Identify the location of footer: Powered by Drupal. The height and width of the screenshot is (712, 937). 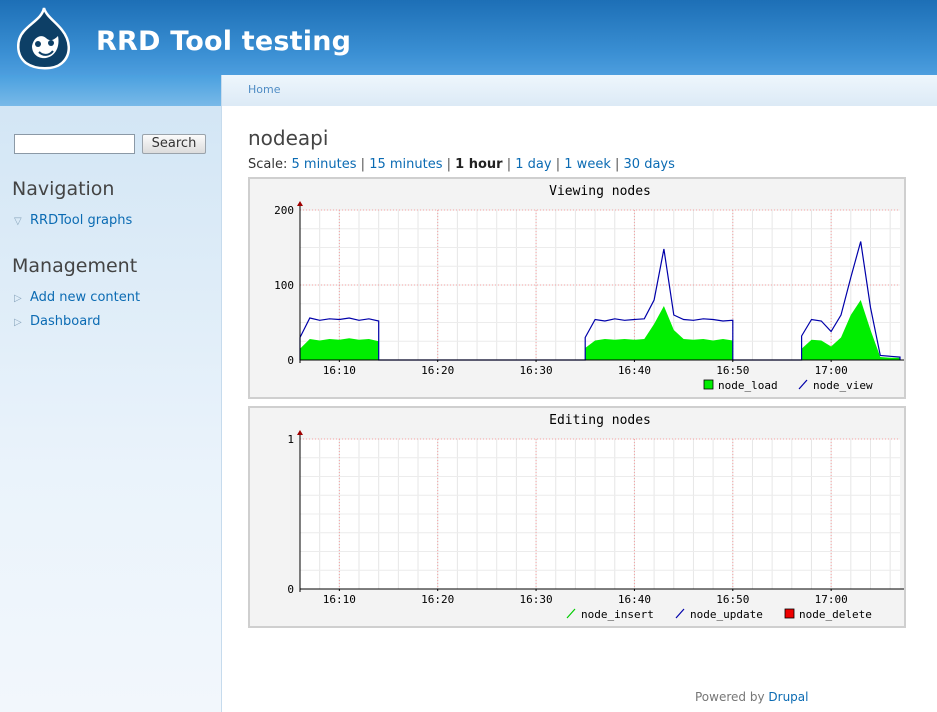
(751, 697).